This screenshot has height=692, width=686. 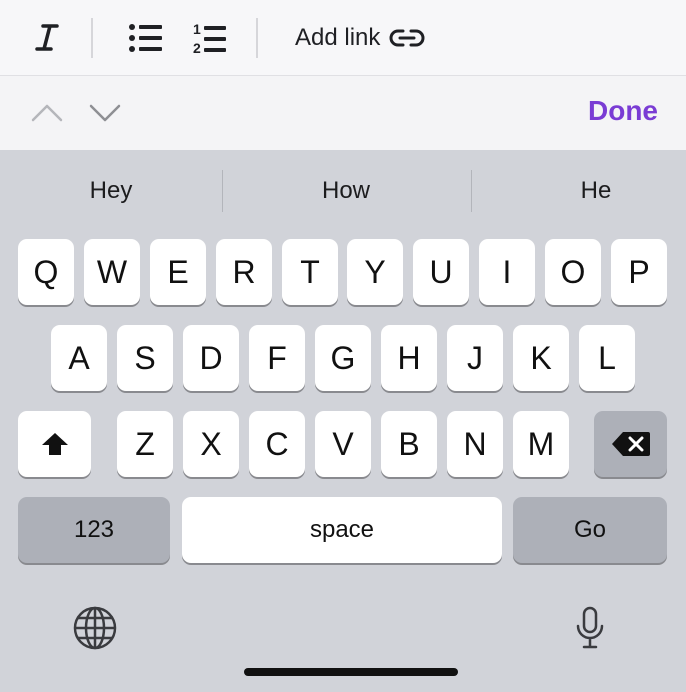 I want to click on key-m: M, so click(x=541, y=444).